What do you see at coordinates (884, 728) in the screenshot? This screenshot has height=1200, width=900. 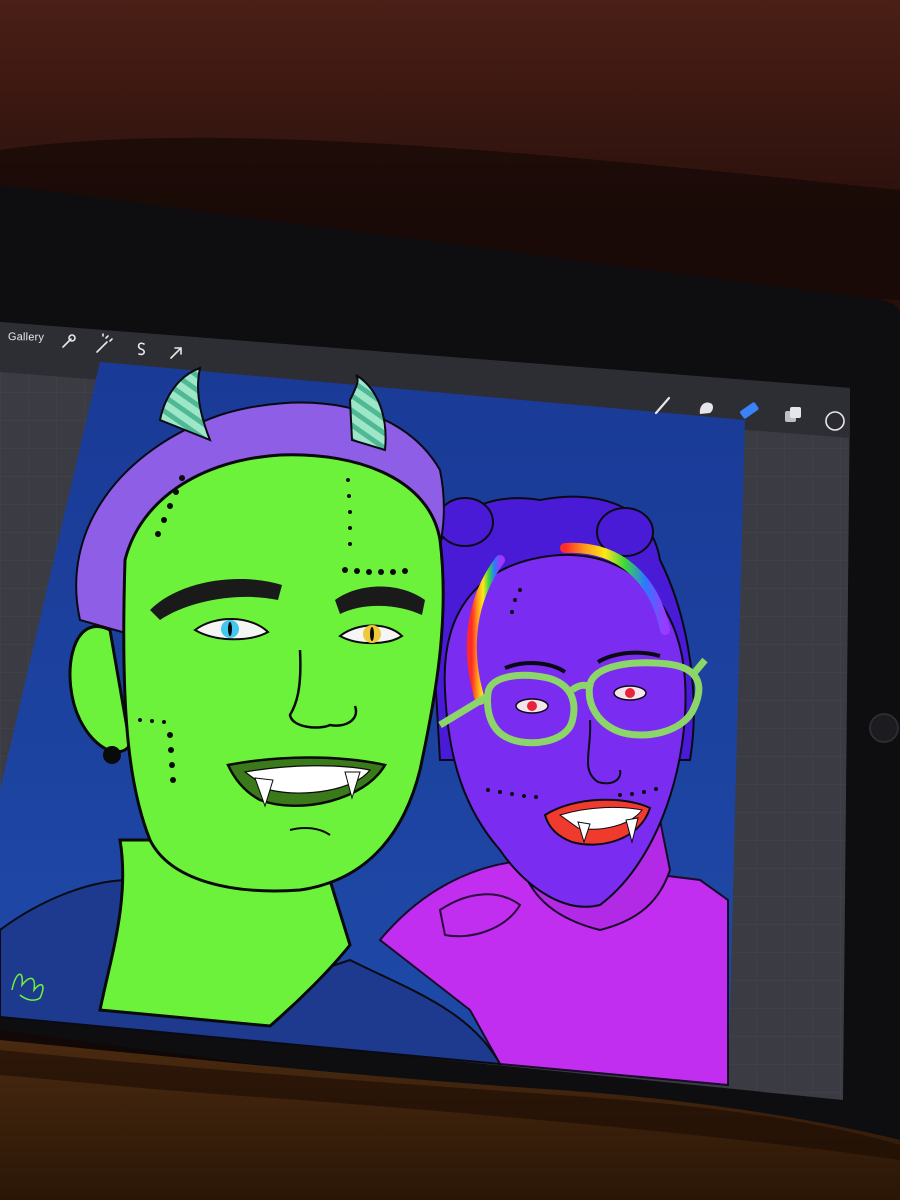 I see `tablet-home-button` at bounding box center [884, 728].